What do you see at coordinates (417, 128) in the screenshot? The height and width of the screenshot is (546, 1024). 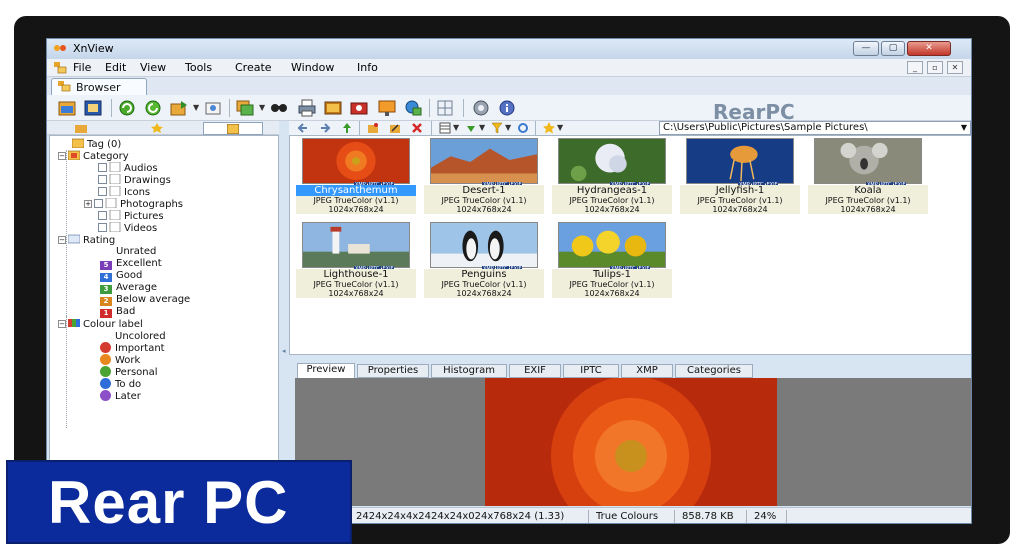 I see `delete-icon` at bounding box center [417, 128].